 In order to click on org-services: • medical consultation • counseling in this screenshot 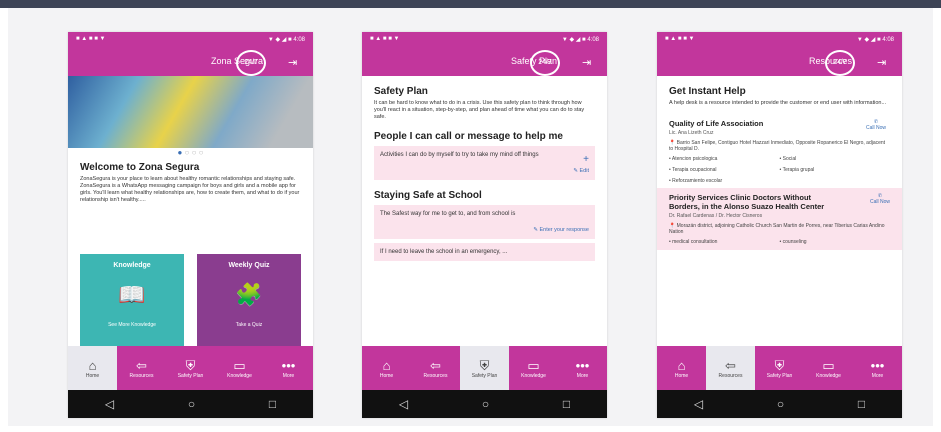, I will do `click(779, 242)`.